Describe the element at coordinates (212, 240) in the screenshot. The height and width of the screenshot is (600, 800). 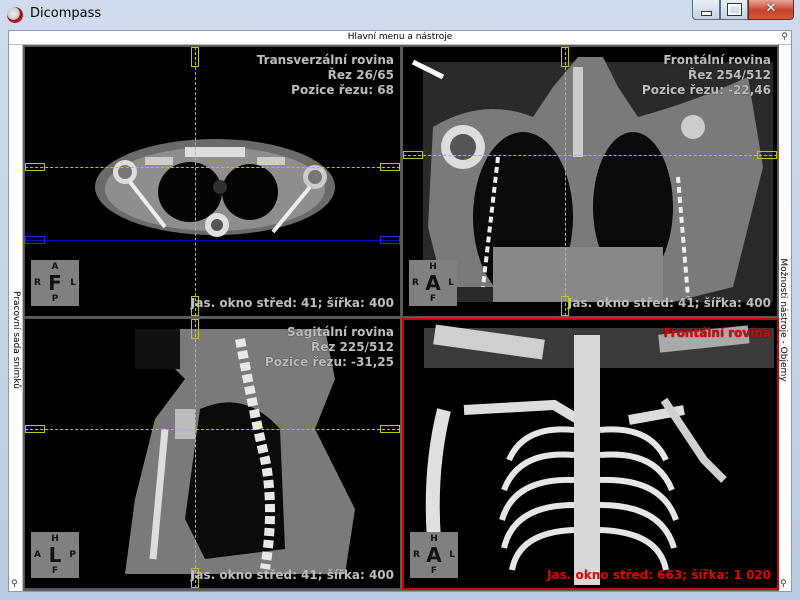
I see `slice-indicator-line` at that location.